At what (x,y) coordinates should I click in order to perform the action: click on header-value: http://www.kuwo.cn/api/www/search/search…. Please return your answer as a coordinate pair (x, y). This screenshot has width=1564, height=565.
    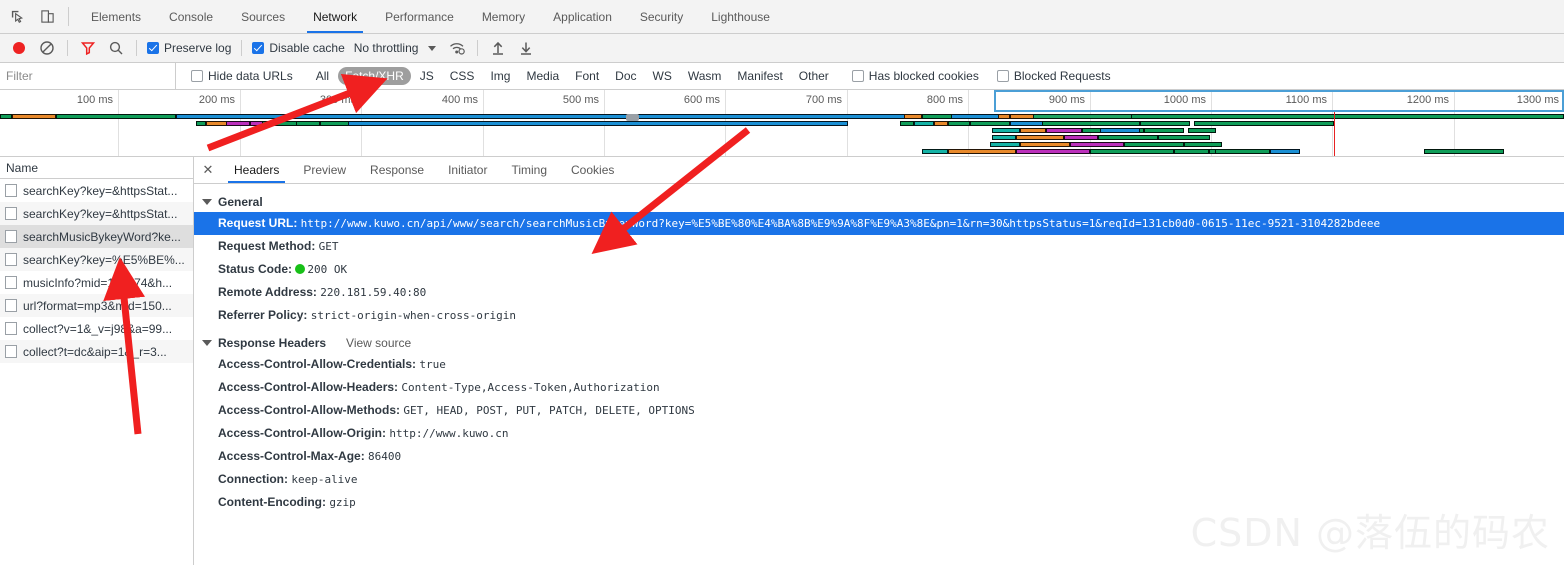
    Looking at the image, I should click on (840, 223).